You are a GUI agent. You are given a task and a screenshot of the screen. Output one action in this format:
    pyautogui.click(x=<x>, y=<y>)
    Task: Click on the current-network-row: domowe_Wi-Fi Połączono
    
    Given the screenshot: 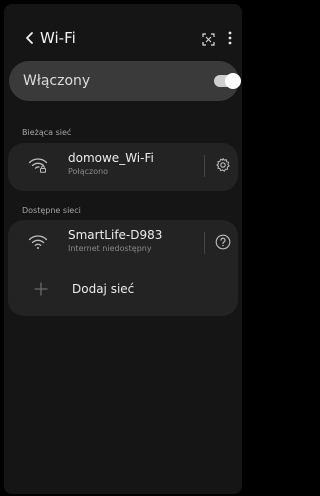 What is the action you would take?
    pyautogui.click(x=123, y=167)
    